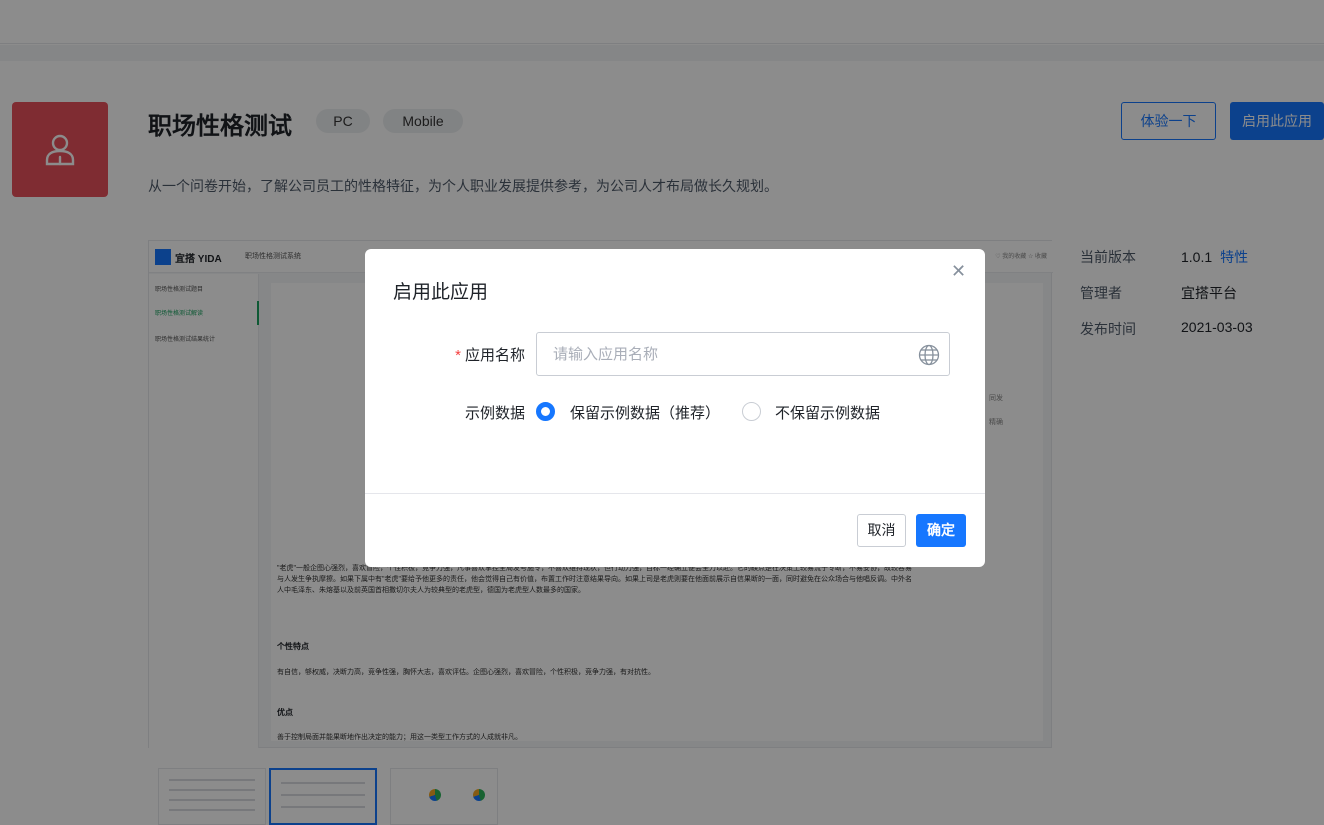  What do you see at coordinates (441, 292) in the screenshot?
I see `dialog-title: 启用此应用` at bounding box center [441, 292].